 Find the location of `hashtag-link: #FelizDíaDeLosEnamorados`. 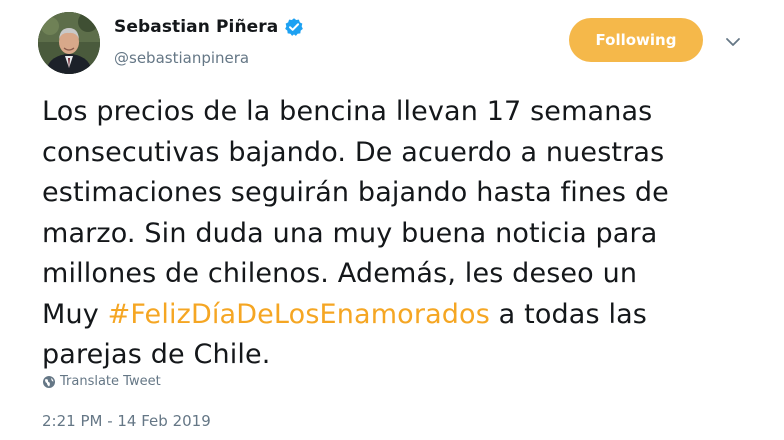

hashtag-link: #FelizDíaDeLosEnamorados is located at coordinates (299, 314).